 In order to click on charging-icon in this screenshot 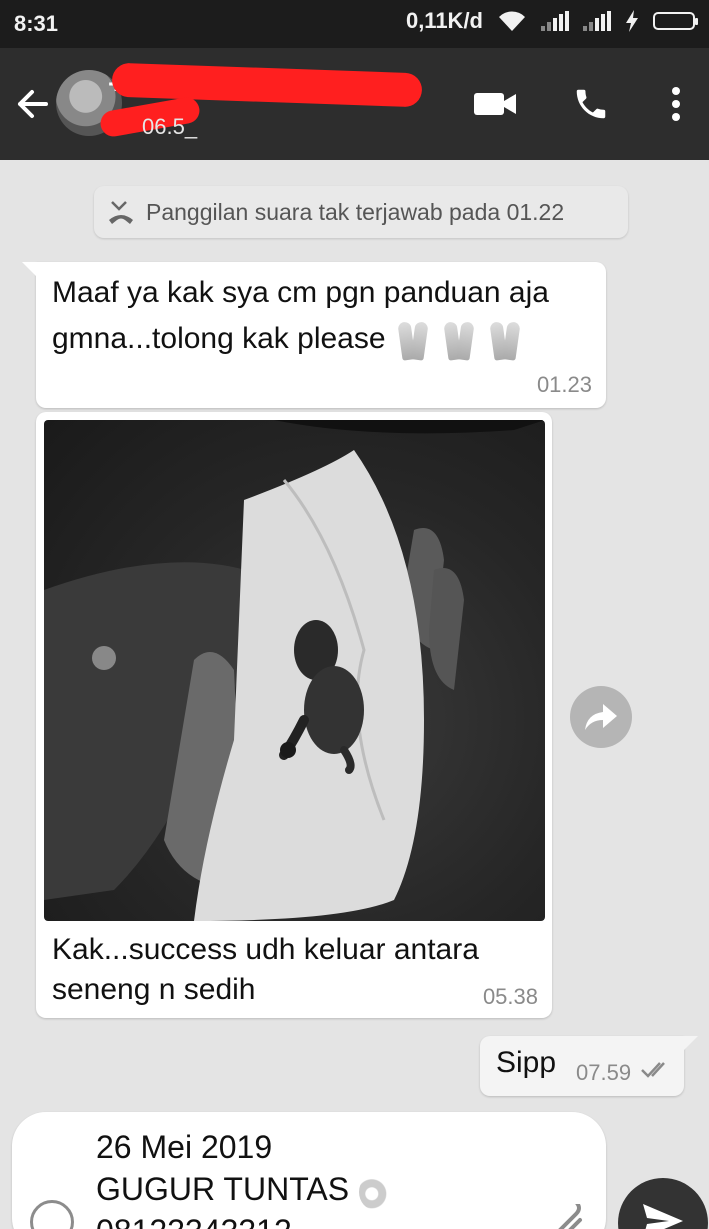, I will do `click(632, 21)`.